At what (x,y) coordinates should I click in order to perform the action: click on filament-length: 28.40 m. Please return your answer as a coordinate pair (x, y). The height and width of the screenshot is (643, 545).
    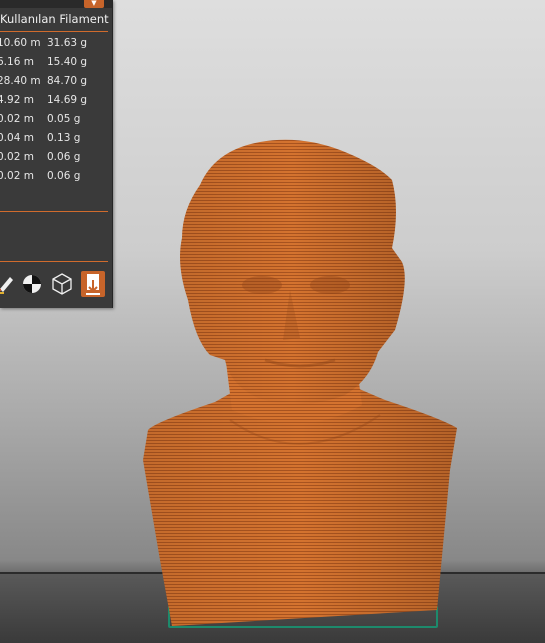
    Looking at the image, I should click on (20, 81).